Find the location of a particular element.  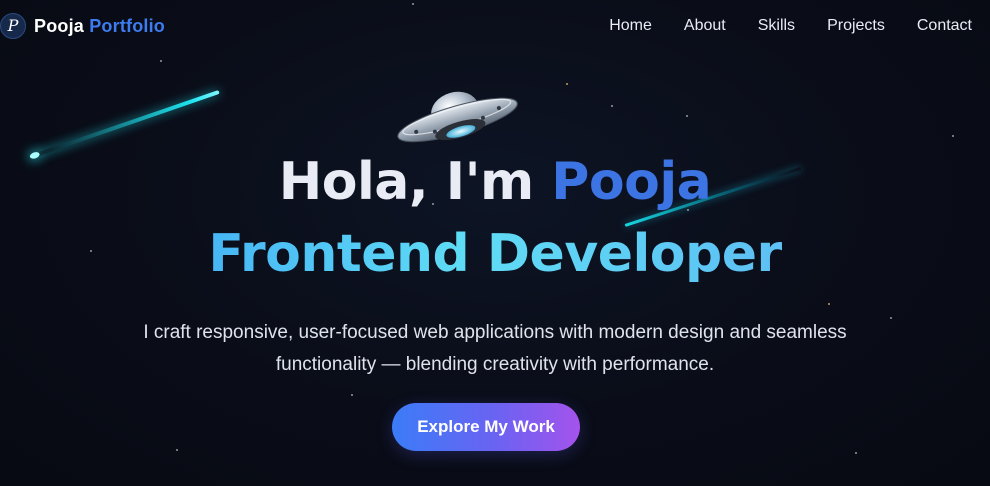

hero-greeting: Hola, I'm is located at coordinates (415, 182).